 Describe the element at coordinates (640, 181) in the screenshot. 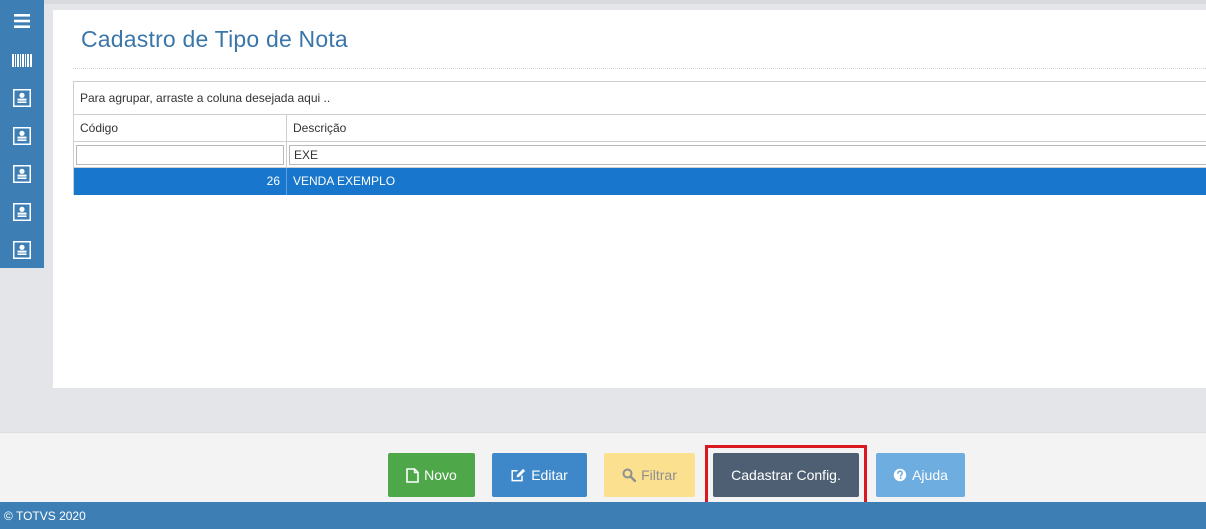

I see `table-row: 26 VENDA EXEMPLO` at that location.